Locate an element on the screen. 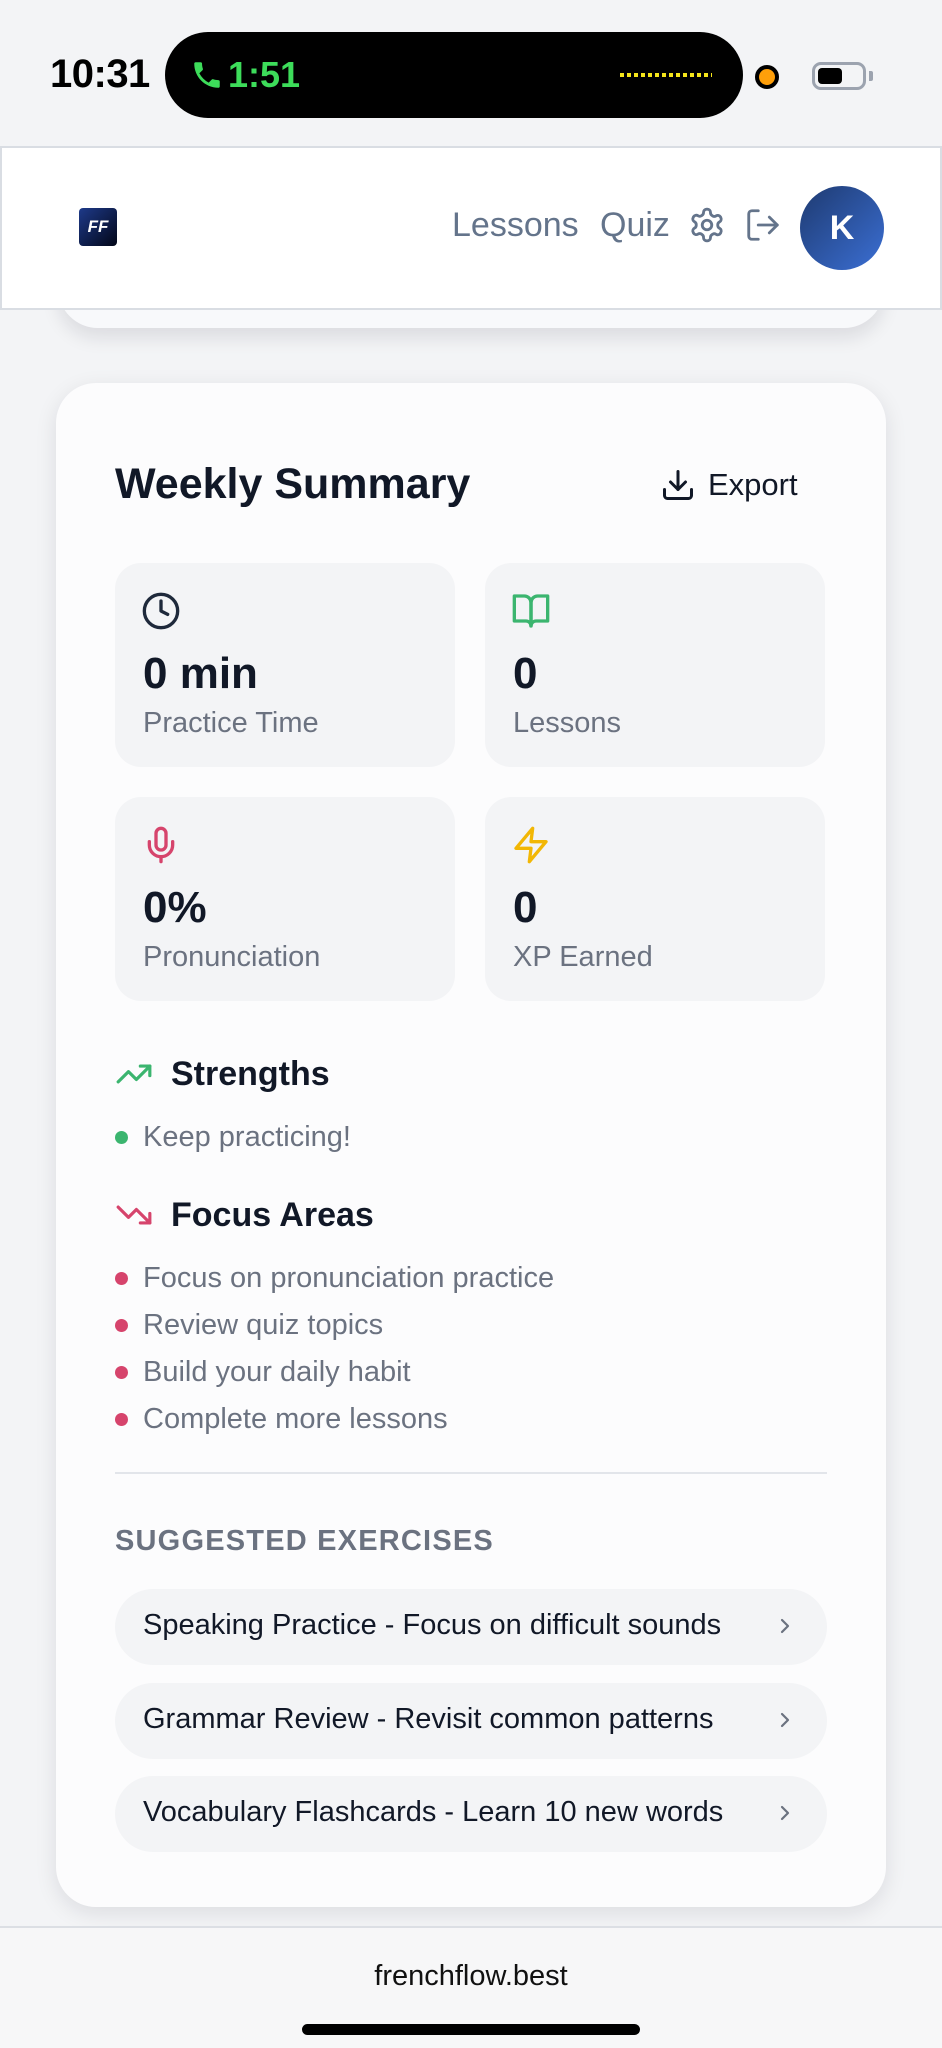 The height and width of the screenshot is (2048, 942). card-title: Weekly Summary is located at coordinates (293, 484).